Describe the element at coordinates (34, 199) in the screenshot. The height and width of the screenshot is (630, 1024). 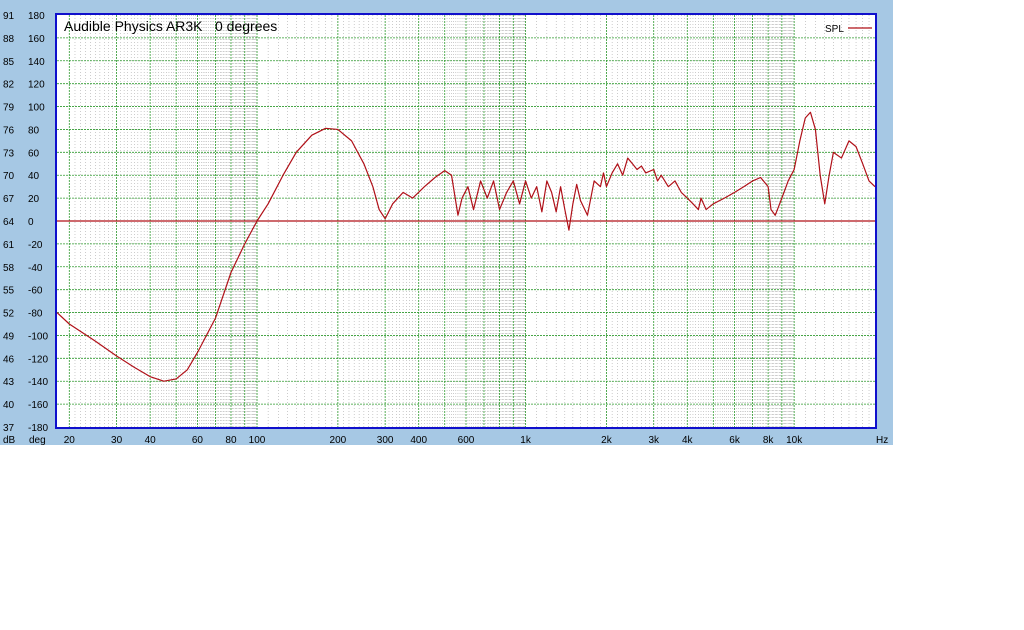
I see `y-tick-label-deg: 20` at that location.